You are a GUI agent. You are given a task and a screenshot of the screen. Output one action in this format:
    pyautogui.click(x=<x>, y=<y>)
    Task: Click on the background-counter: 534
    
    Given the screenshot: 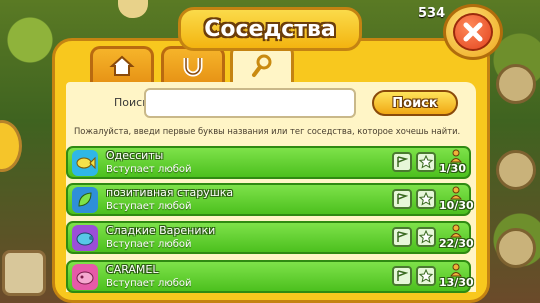 What is the action you would take?
    pyautogui.click(x=432, y=13)
    